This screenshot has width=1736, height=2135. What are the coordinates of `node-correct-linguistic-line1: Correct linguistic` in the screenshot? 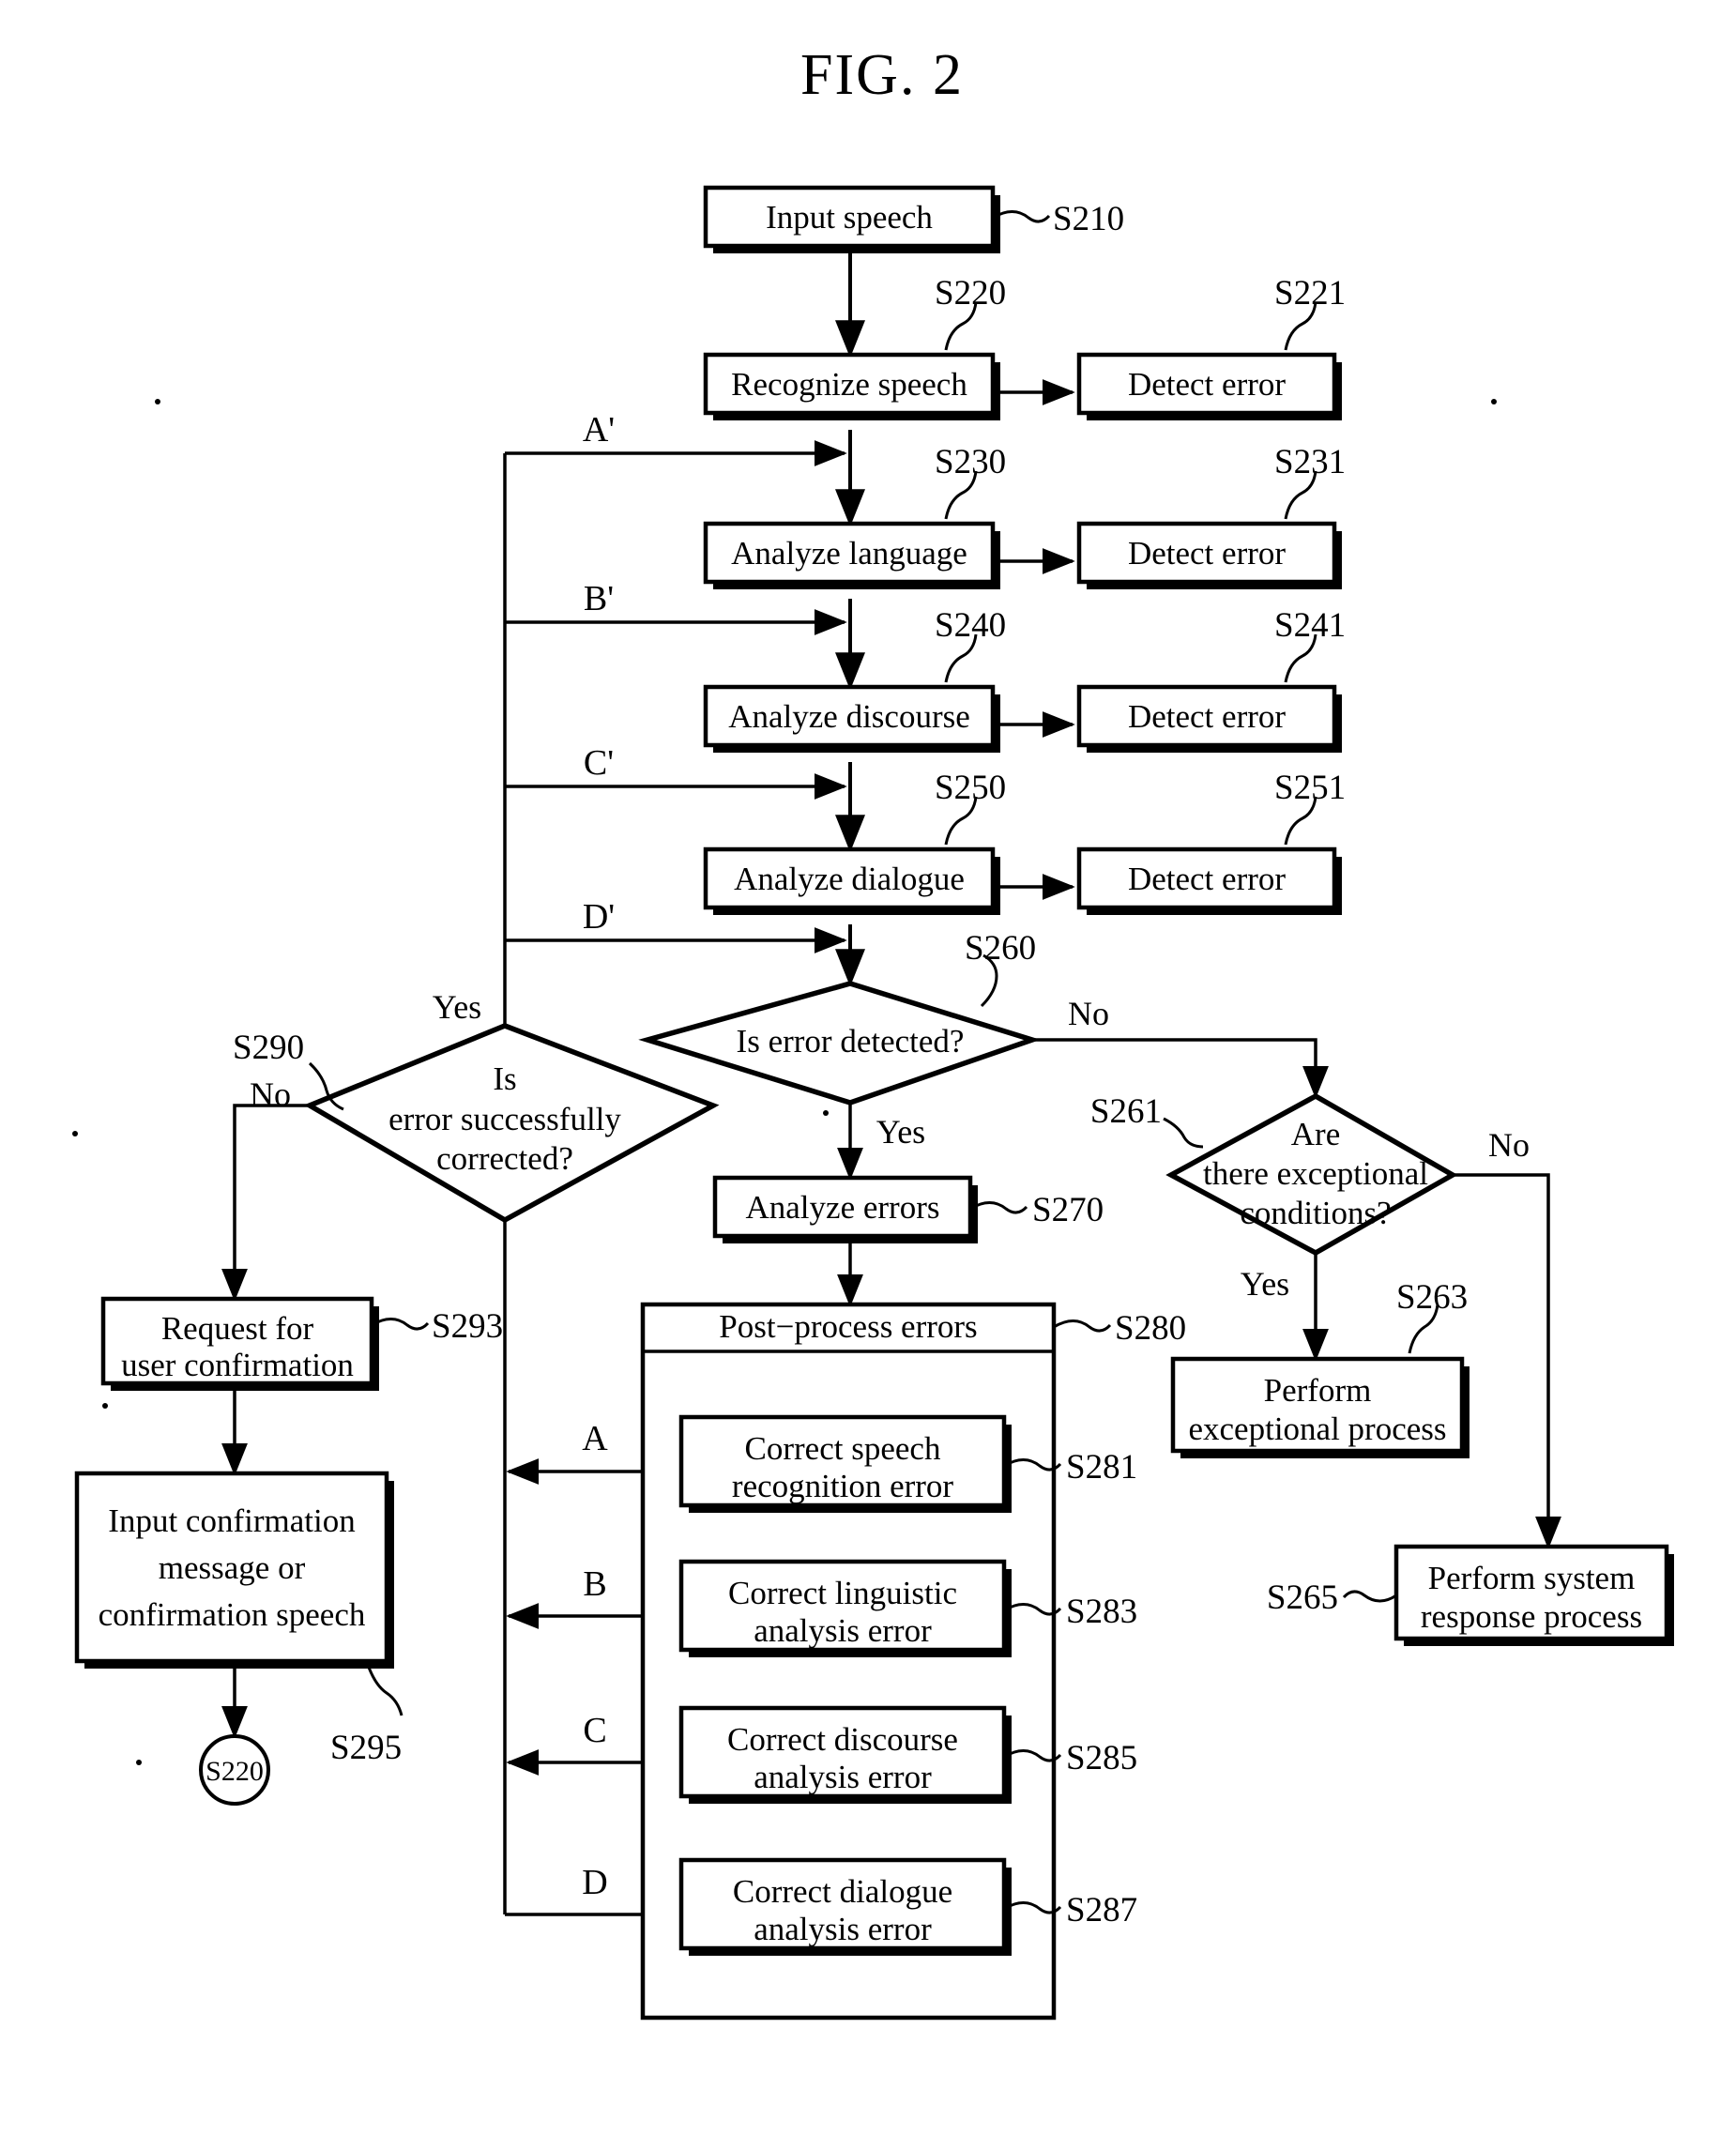 It's located at (842, 1593).